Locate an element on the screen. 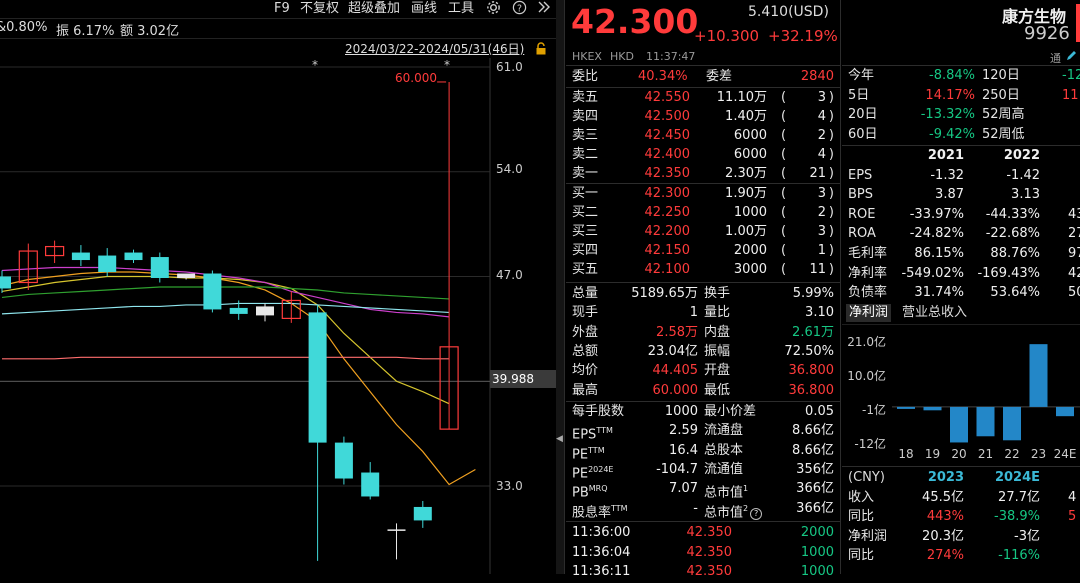  stat-value: 60.000 is located at coordinates (675, 390).